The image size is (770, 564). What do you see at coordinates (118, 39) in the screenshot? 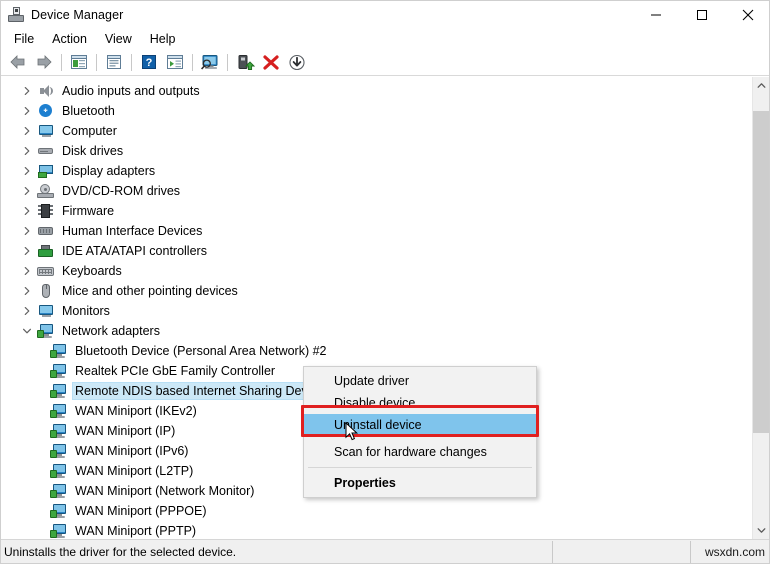
I see `menu-view: View` at bounding box center [118, 39].